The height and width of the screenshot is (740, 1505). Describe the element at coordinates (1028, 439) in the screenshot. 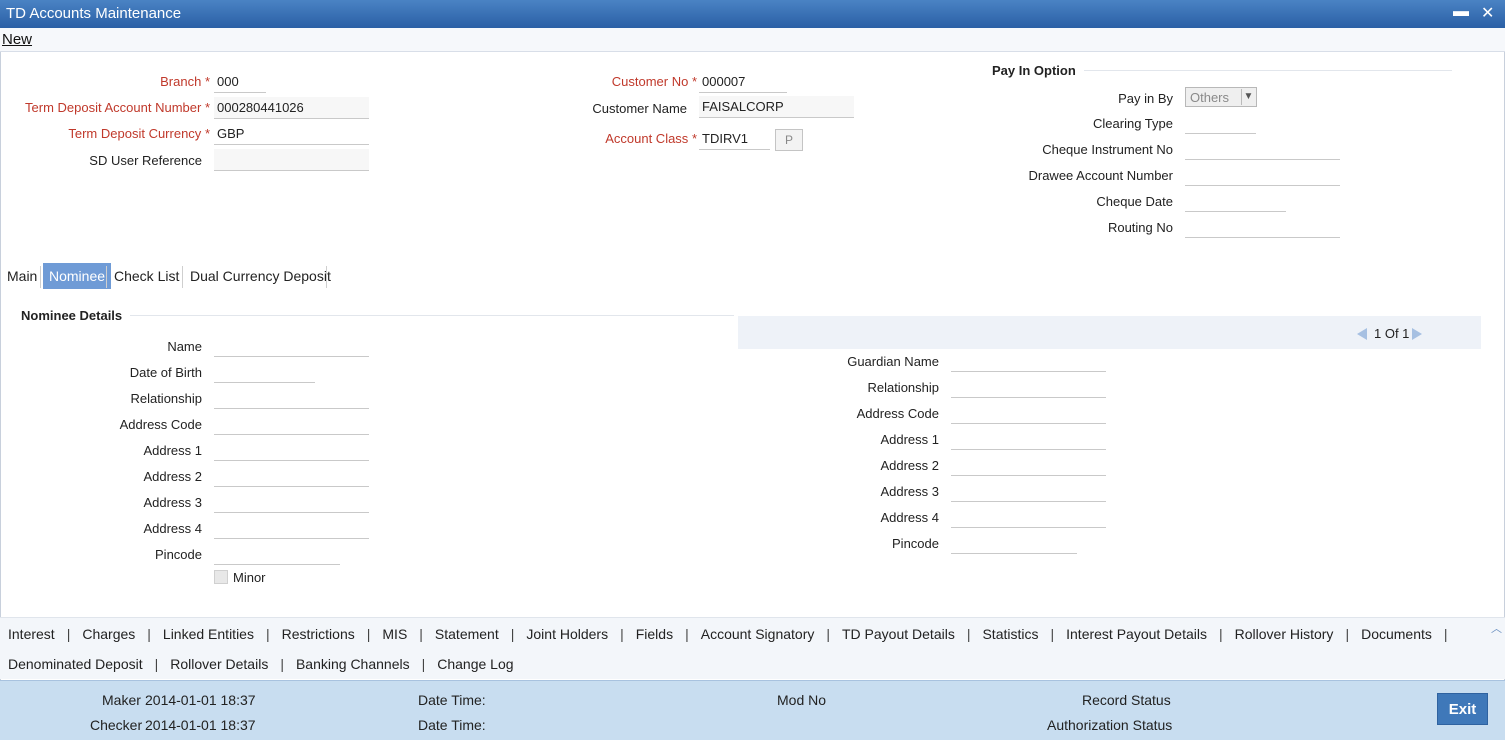

I see `guardian-address1-field` at that location.